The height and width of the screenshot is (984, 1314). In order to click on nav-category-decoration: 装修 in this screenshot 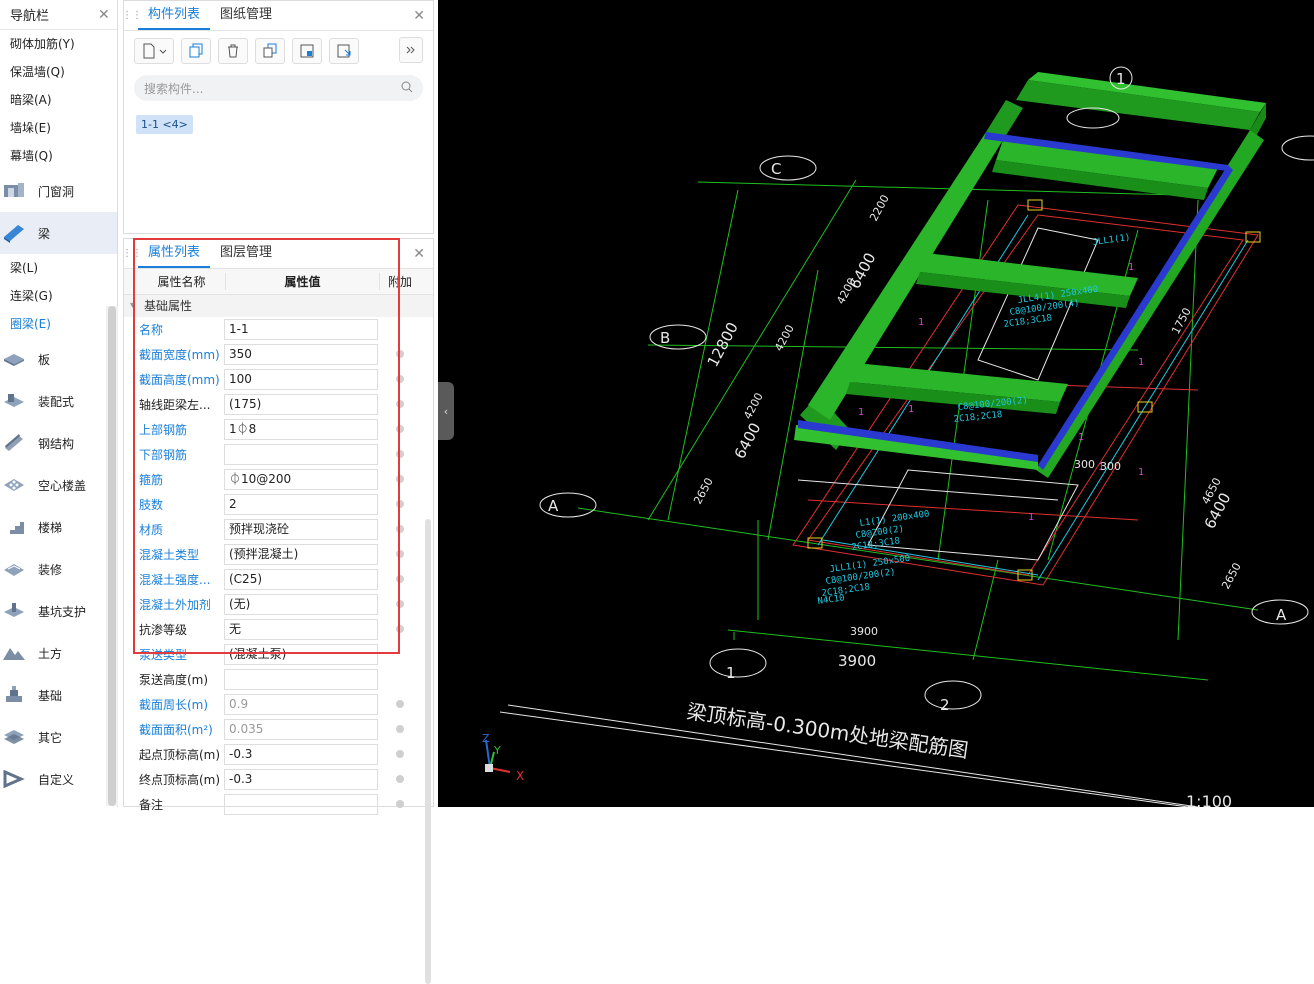, I will do `click(58, 569)`.